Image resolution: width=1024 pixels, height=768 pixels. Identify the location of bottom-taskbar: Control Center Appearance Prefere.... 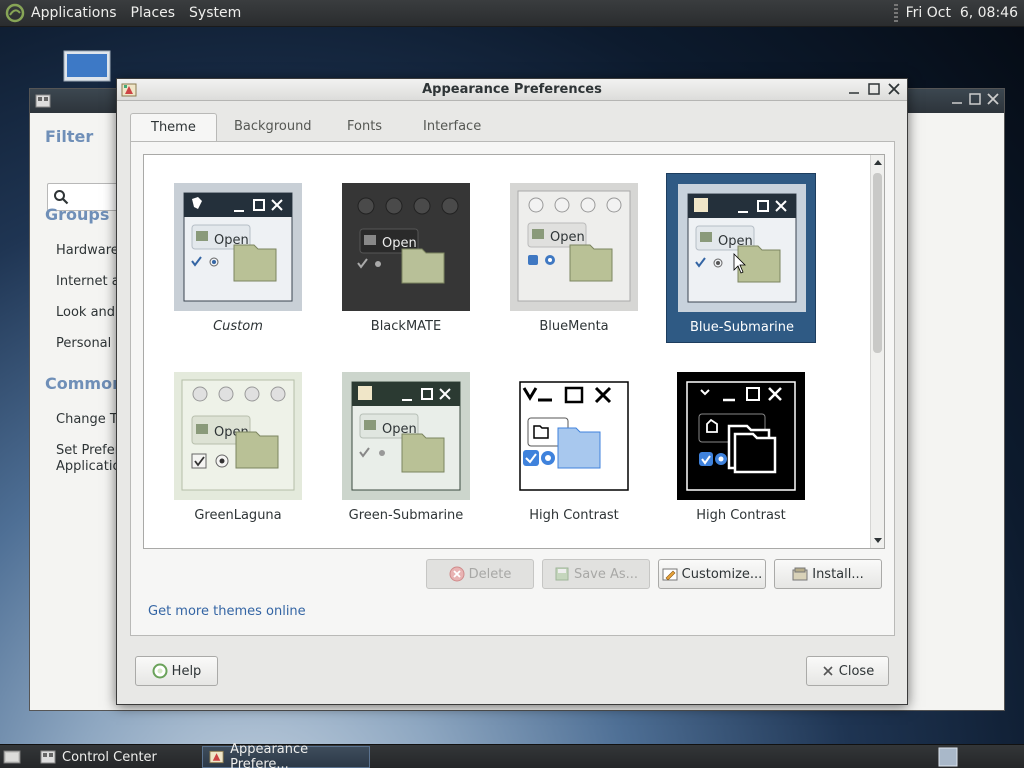
(512, 755).